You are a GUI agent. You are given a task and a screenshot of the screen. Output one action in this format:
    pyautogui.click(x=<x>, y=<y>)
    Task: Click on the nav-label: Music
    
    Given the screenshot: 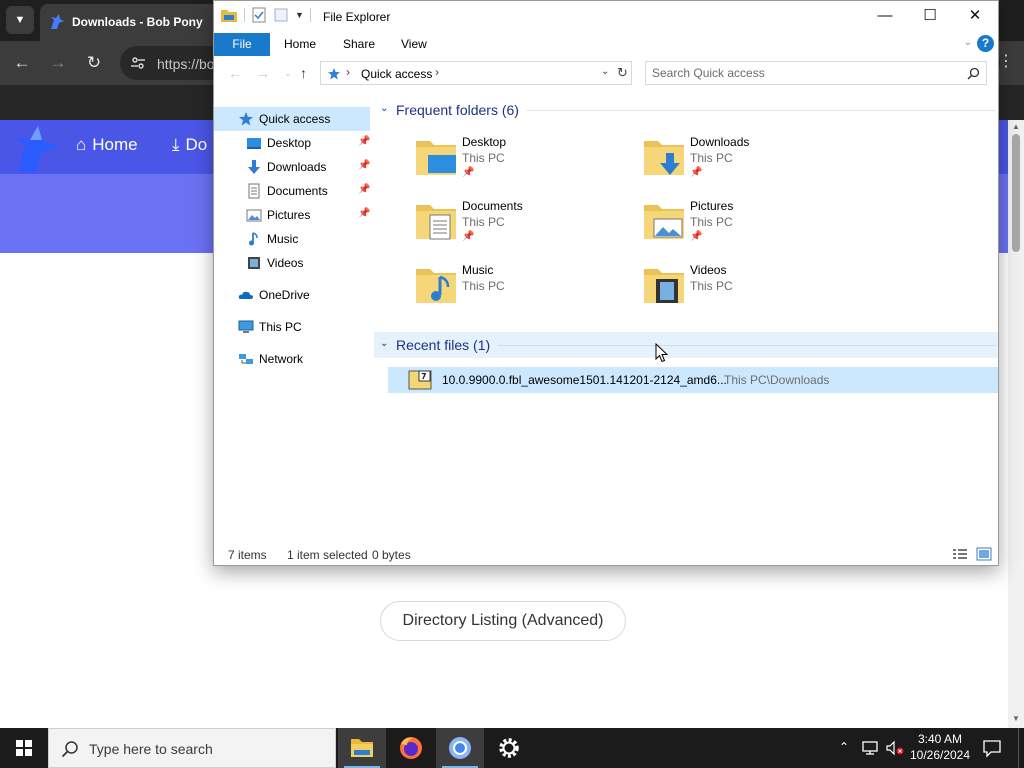 What is the action you would take?
    pyautogui.click(x=283, y=239)
    